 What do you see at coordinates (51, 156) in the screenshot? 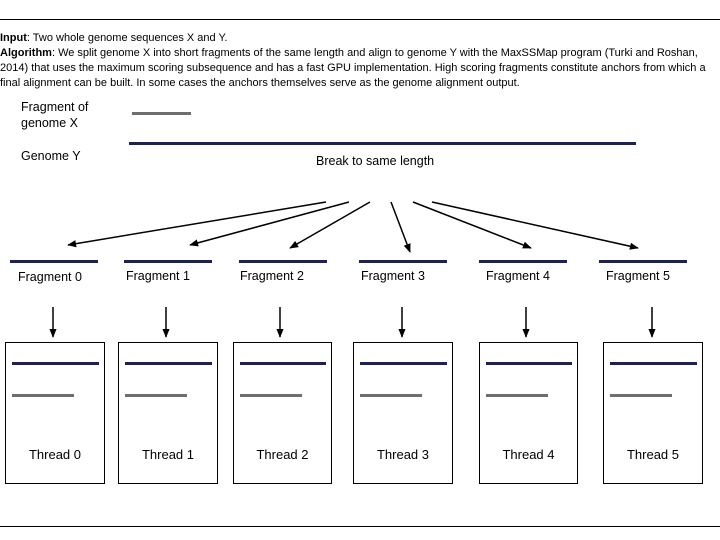
I see `legend-genome-y-label: Genome Y` at bounding box center [51, 156].